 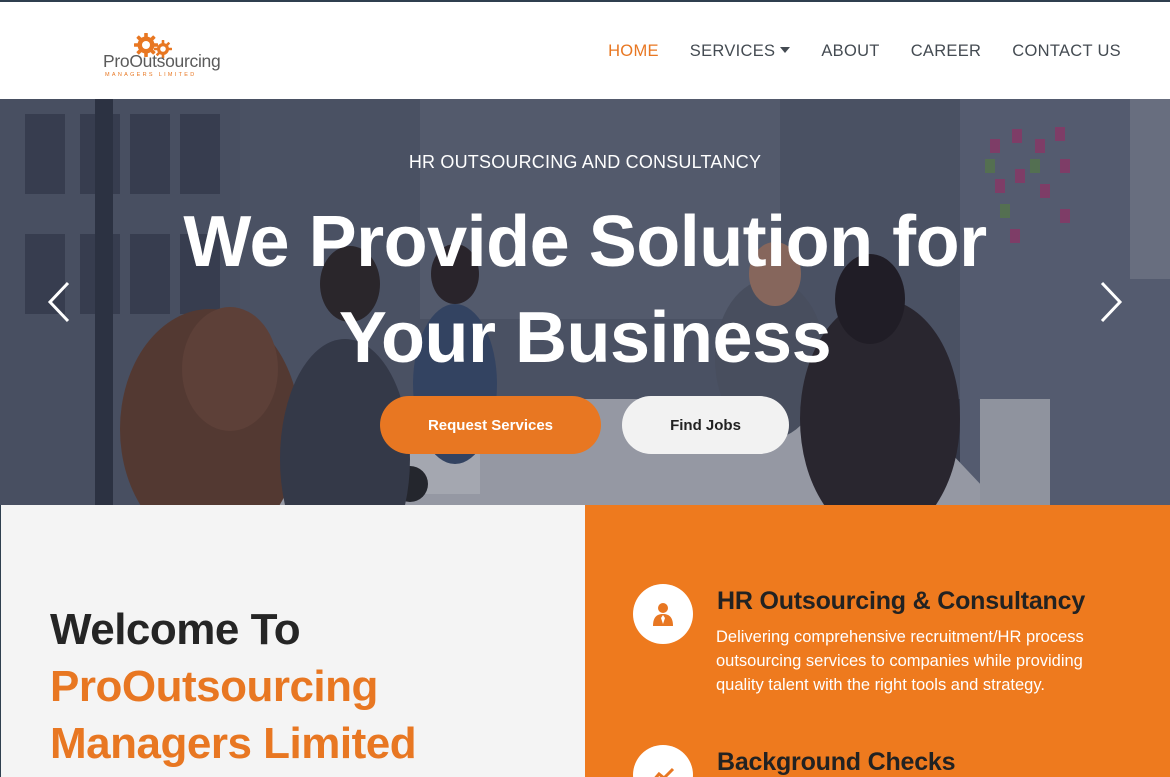 I want to click on nav-about: ABOUT, so click(x=850, y=51).